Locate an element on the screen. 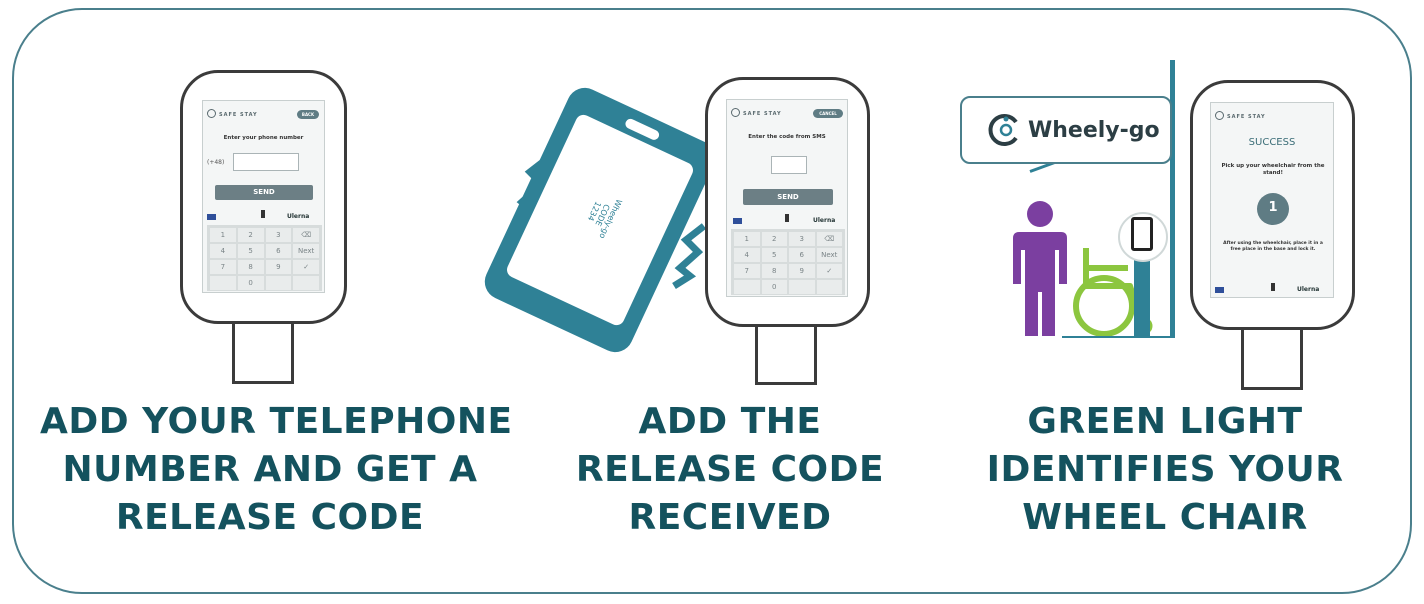  person-icon is located at coordinates (1040, 268).